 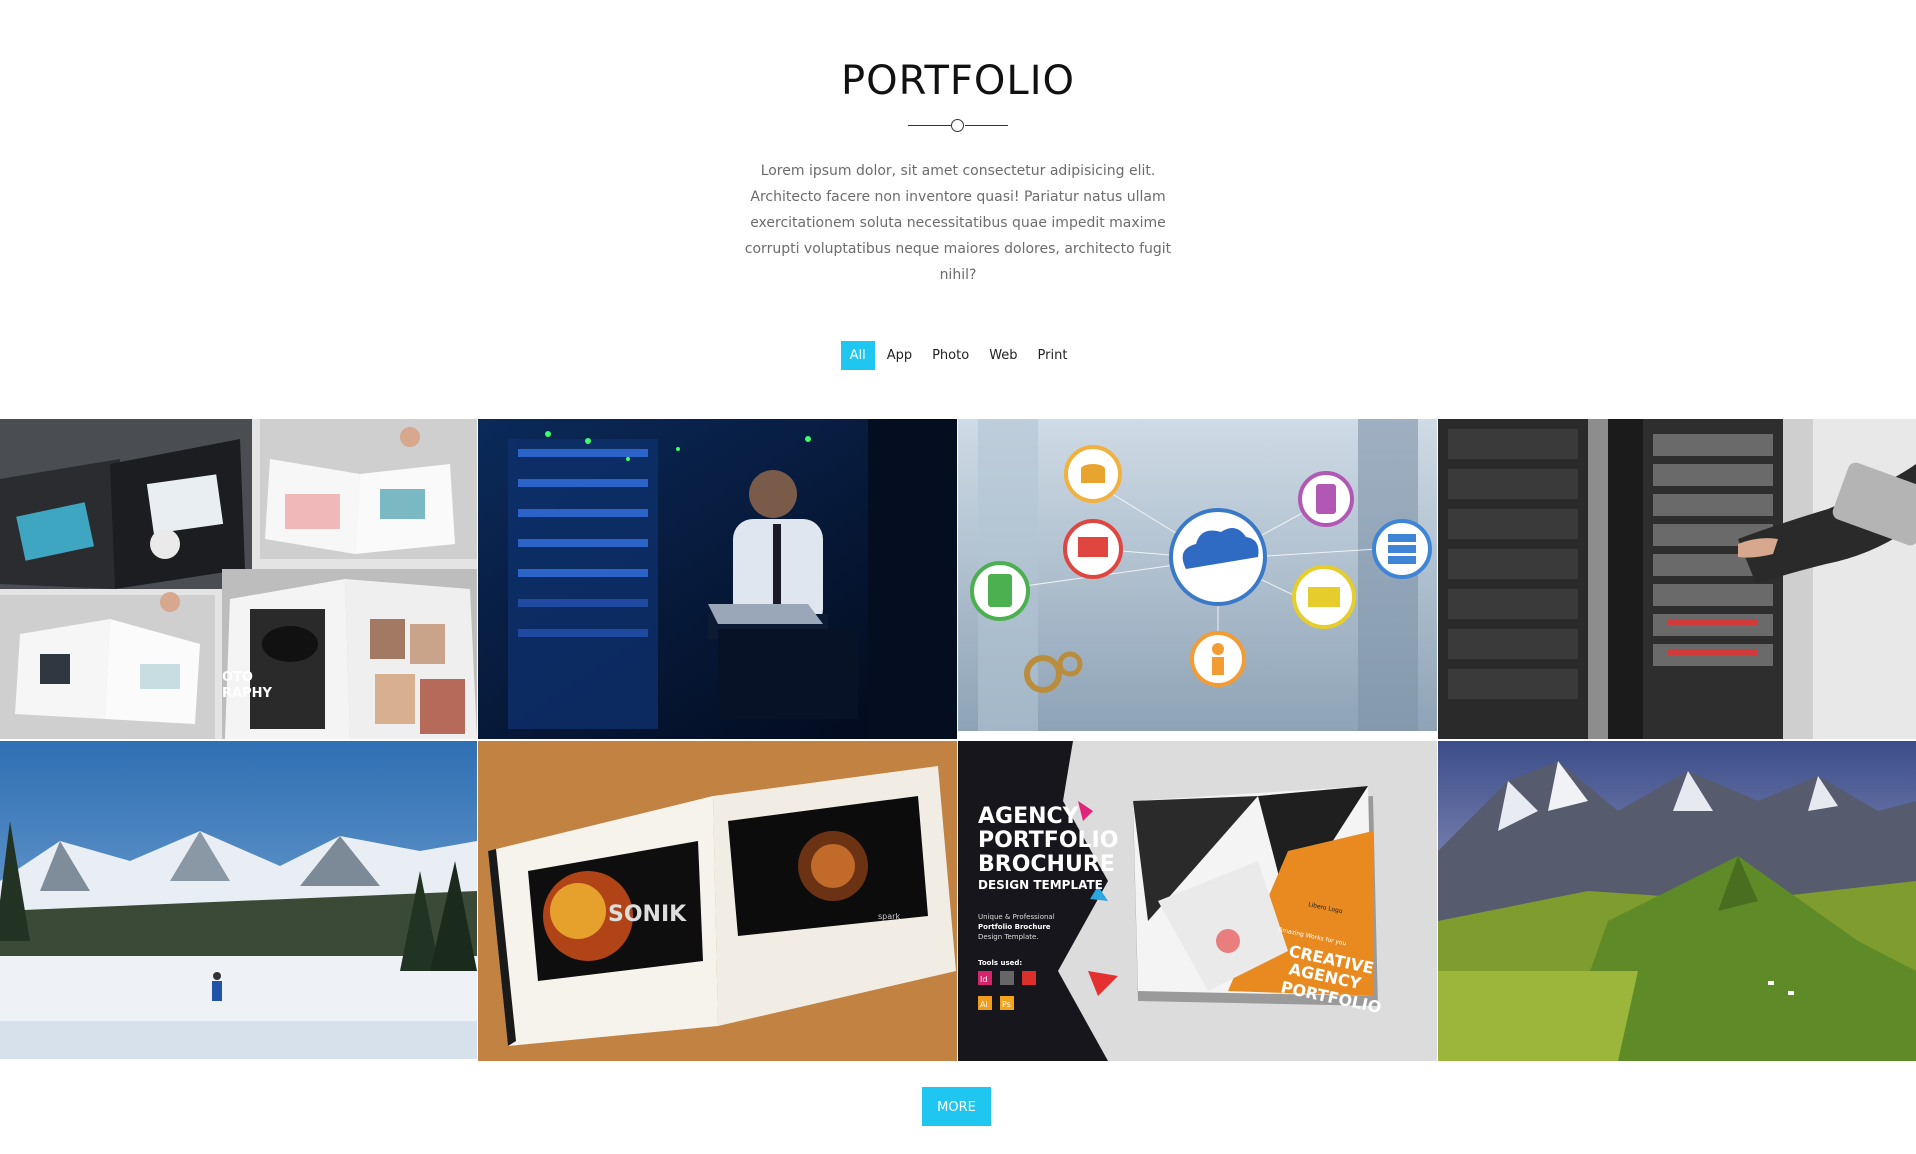 I want to click on portfolio-item-alpine-valley, so click(x=1677, y=901).